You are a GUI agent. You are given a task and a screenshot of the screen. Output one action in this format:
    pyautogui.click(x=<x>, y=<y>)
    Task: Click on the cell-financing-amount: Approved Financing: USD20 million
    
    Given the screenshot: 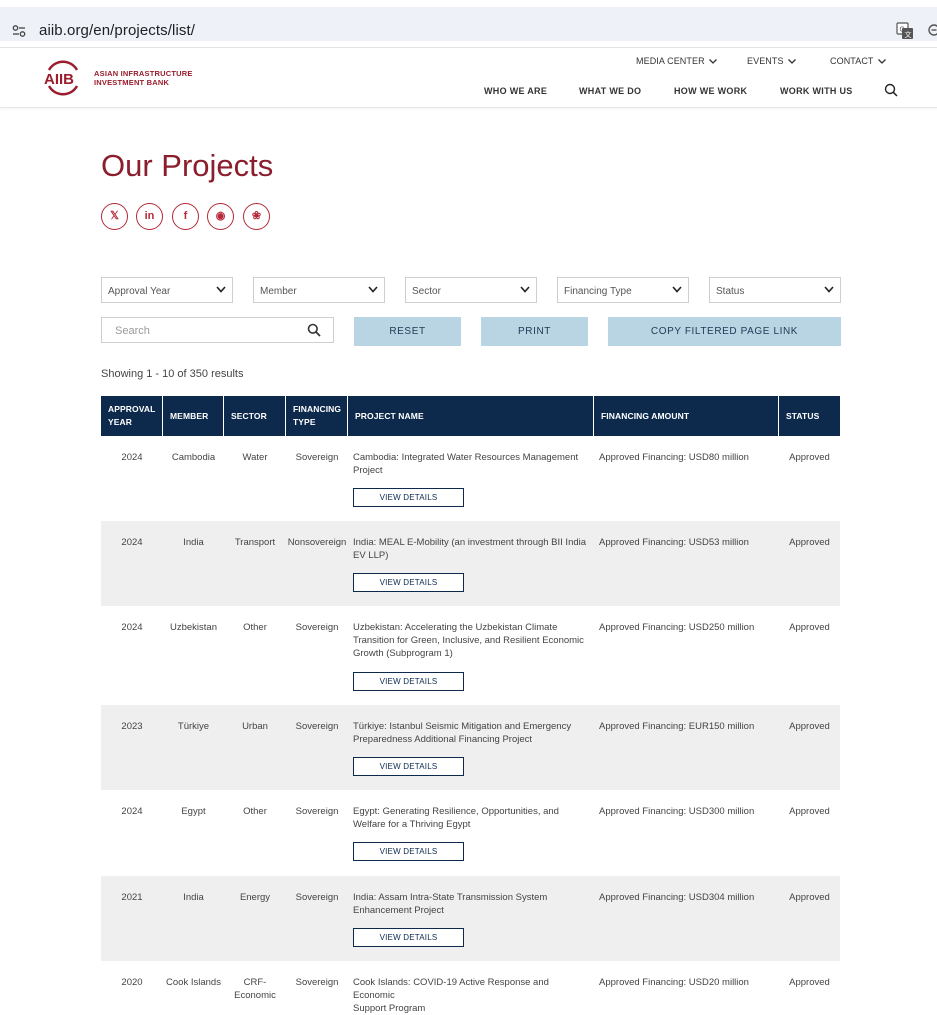 What is the action you would take?
    pyautogui.click(x=674, y=982)
    